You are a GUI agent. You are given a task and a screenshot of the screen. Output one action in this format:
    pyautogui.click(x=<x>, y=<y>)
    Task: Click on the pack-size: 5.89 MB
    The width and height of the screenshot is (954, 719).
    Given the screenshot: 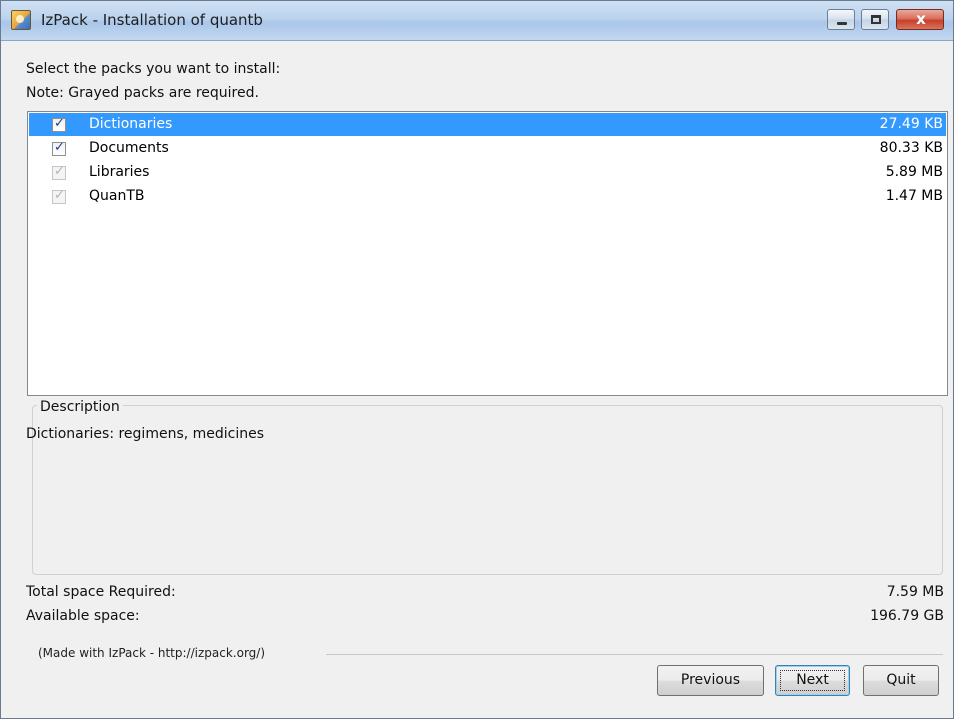 What is the action you would take?
    pyautogui.click(x=914, y=172)
    